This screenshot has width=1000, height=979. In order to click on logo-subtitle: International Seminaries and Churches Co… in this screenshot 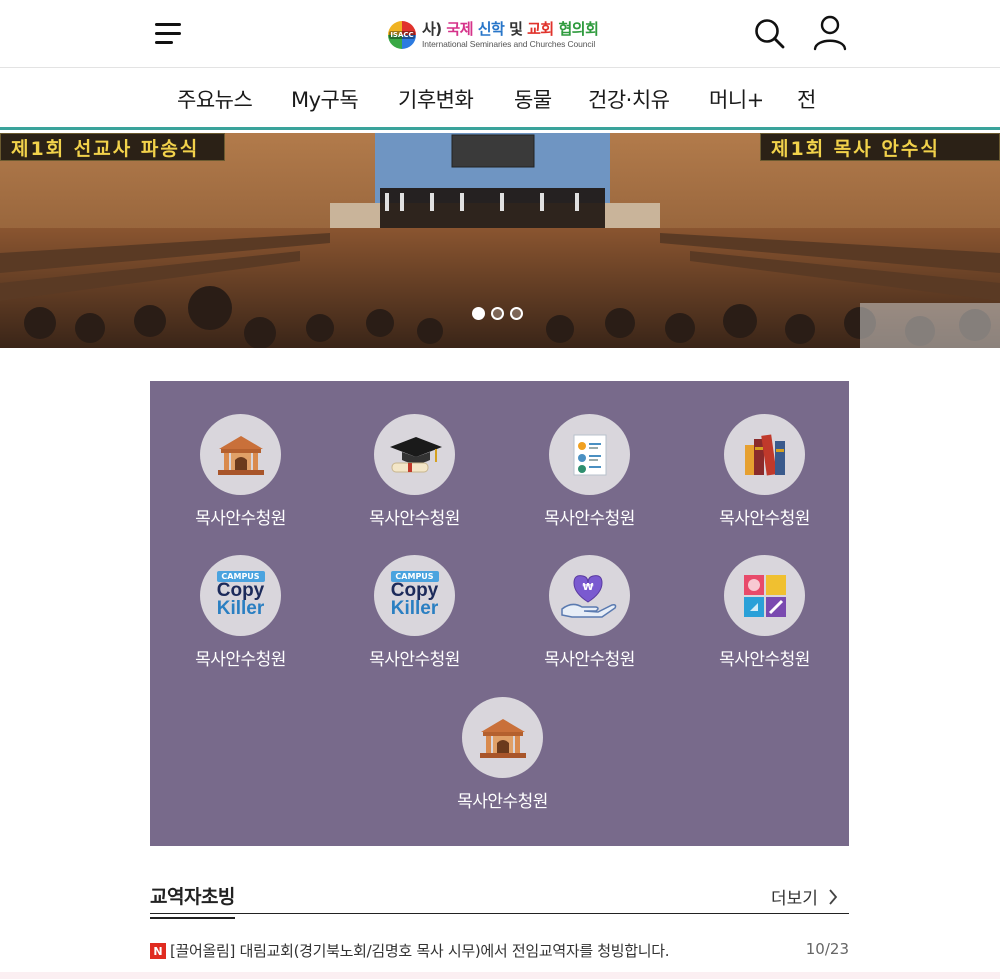, I will do `click(509, 43)`.